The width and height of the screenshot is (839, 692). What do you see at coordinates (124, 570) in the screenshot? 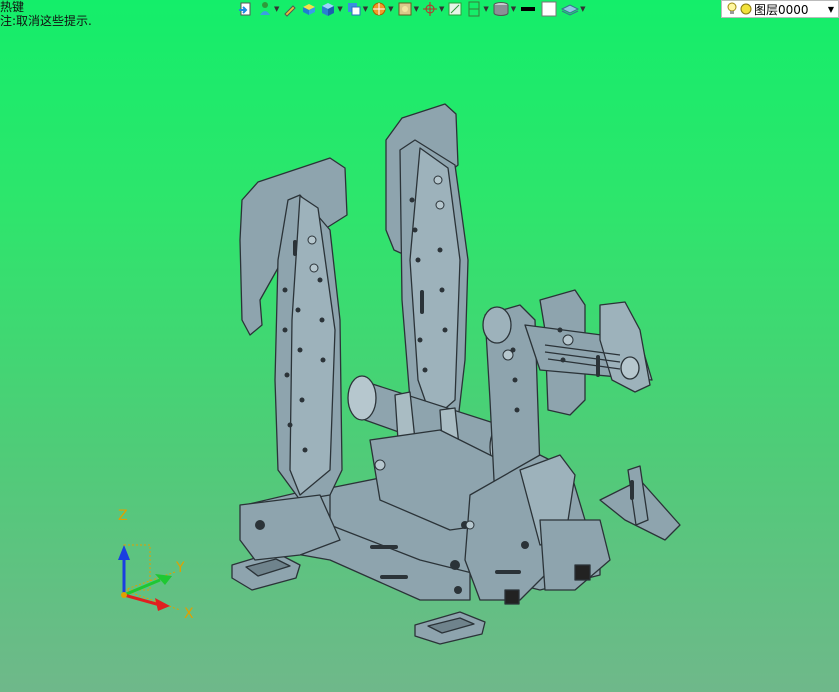
I see `z-axis` at bounding box center [124, 570].